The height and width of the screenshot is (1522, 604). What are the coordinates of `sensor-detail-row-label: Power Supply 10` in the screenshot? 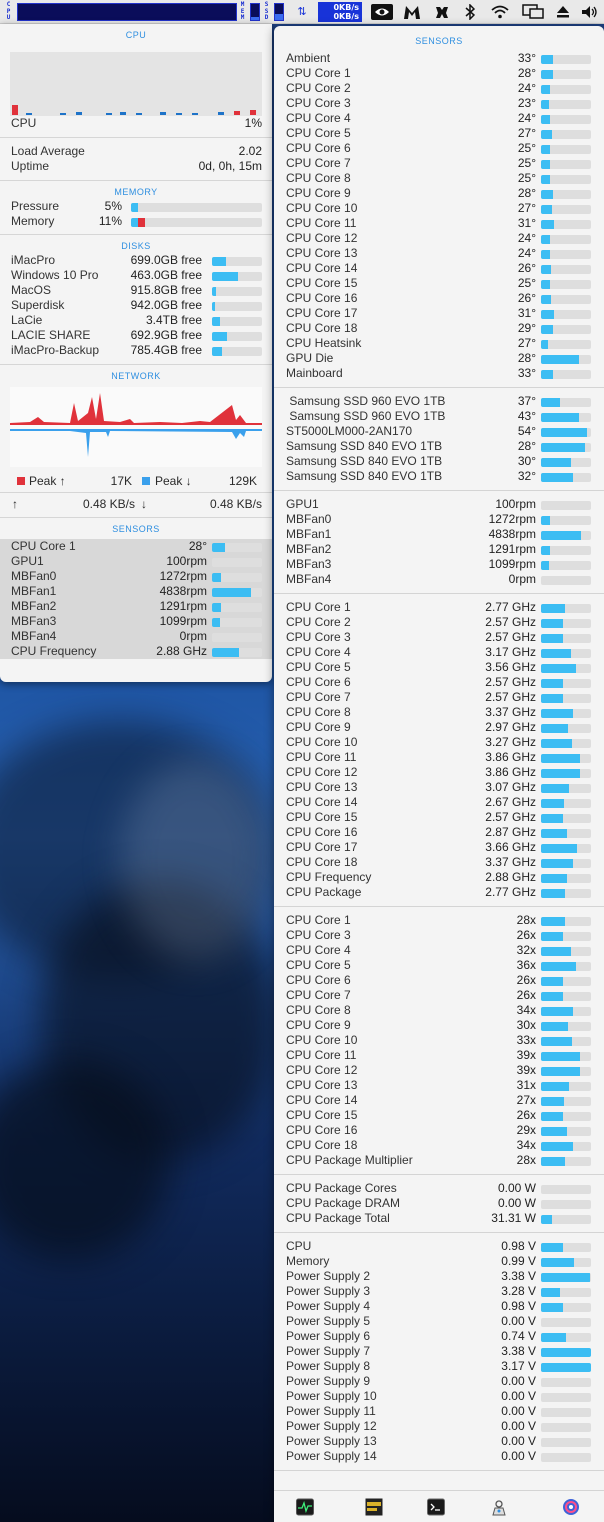 It's located at (331, 1396).